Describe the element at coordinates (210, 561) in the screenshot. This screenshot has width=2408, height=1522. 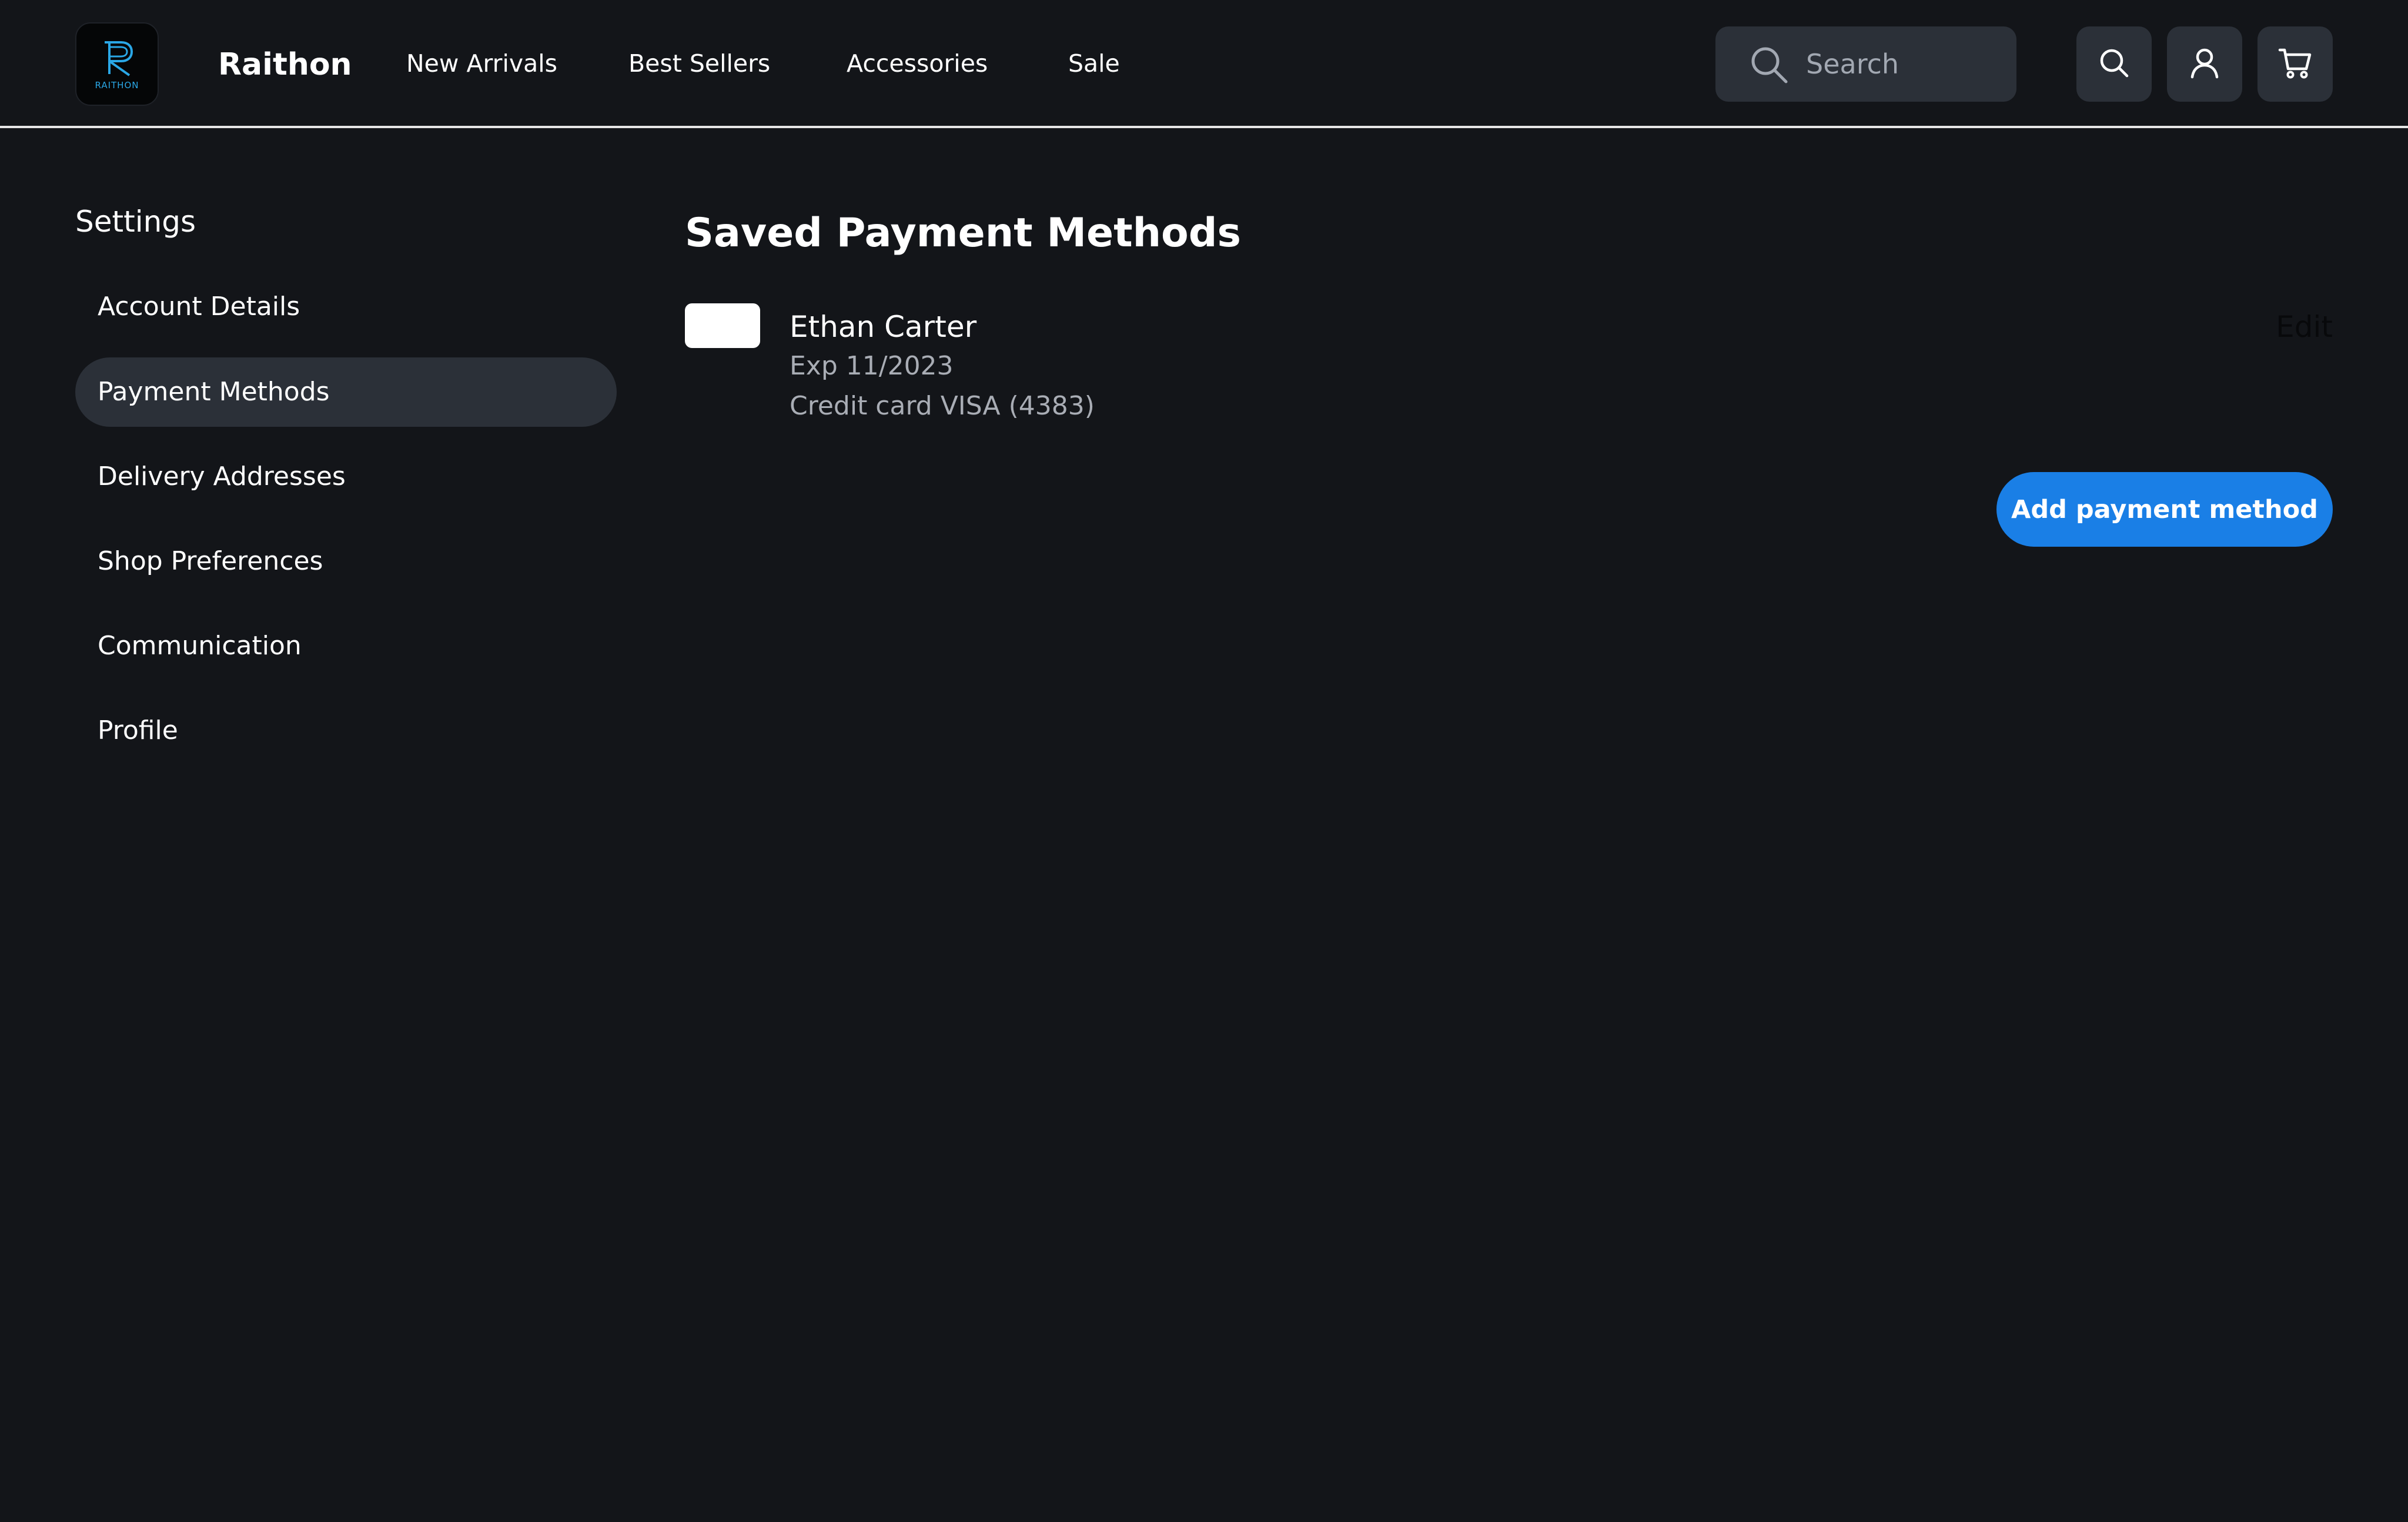
I see `sidebar-item-label: Shop Preferences` at that location.